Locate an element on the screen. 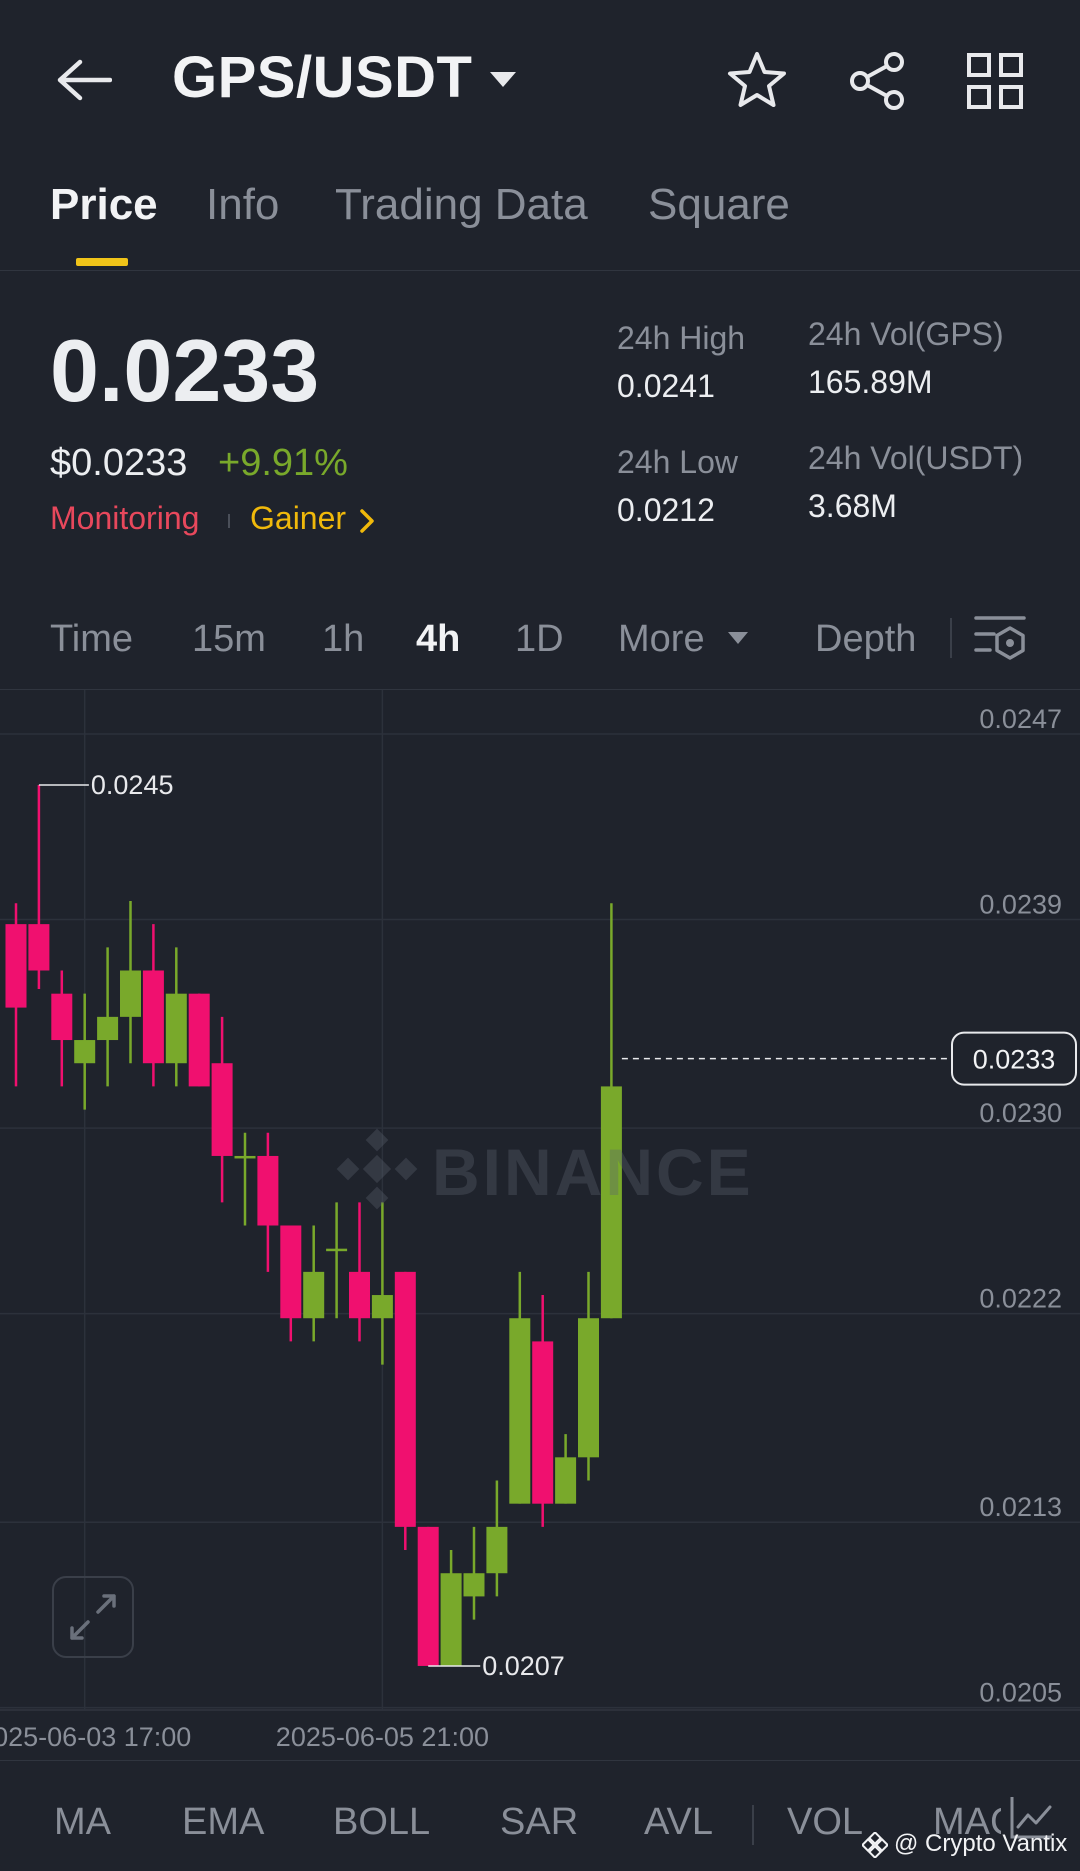 Image resolution: width=1080 pixels, height=1871 pixels. back-arrow-icon is located at coordinates (84, 80).